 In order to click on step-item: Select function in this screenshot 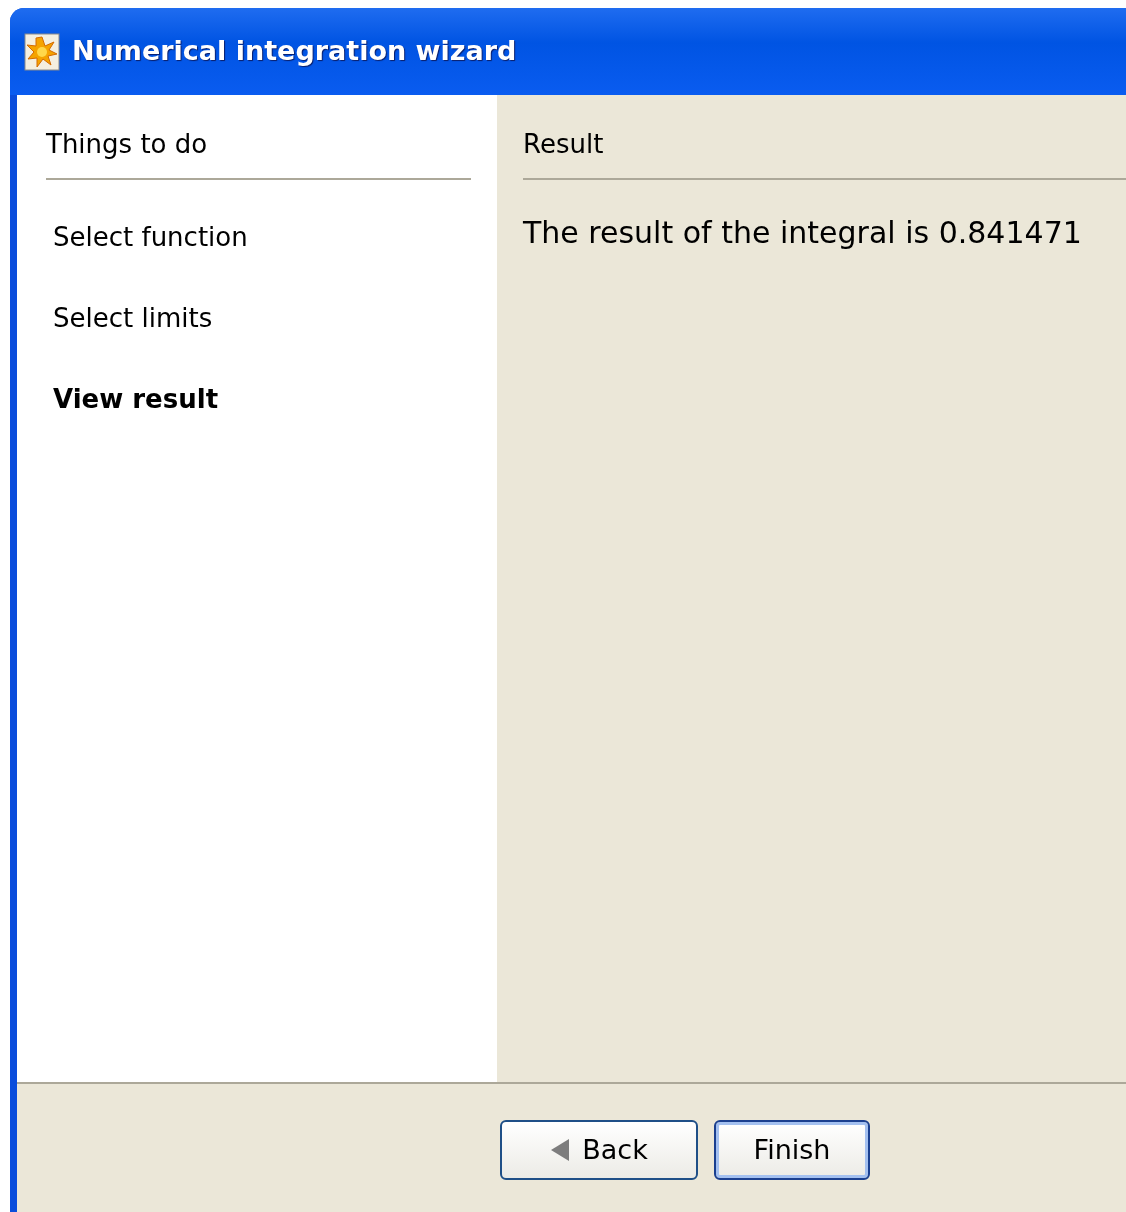, I will do `click(258, 237)`.